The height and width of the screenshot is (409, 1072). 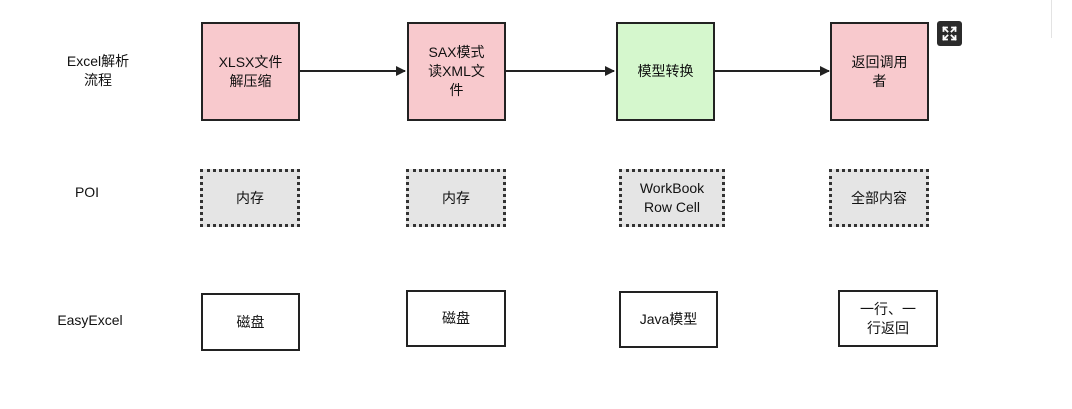 I want to click on poi-cell-workbook: WorkBook Row Cell, so click(x=672, y=198).